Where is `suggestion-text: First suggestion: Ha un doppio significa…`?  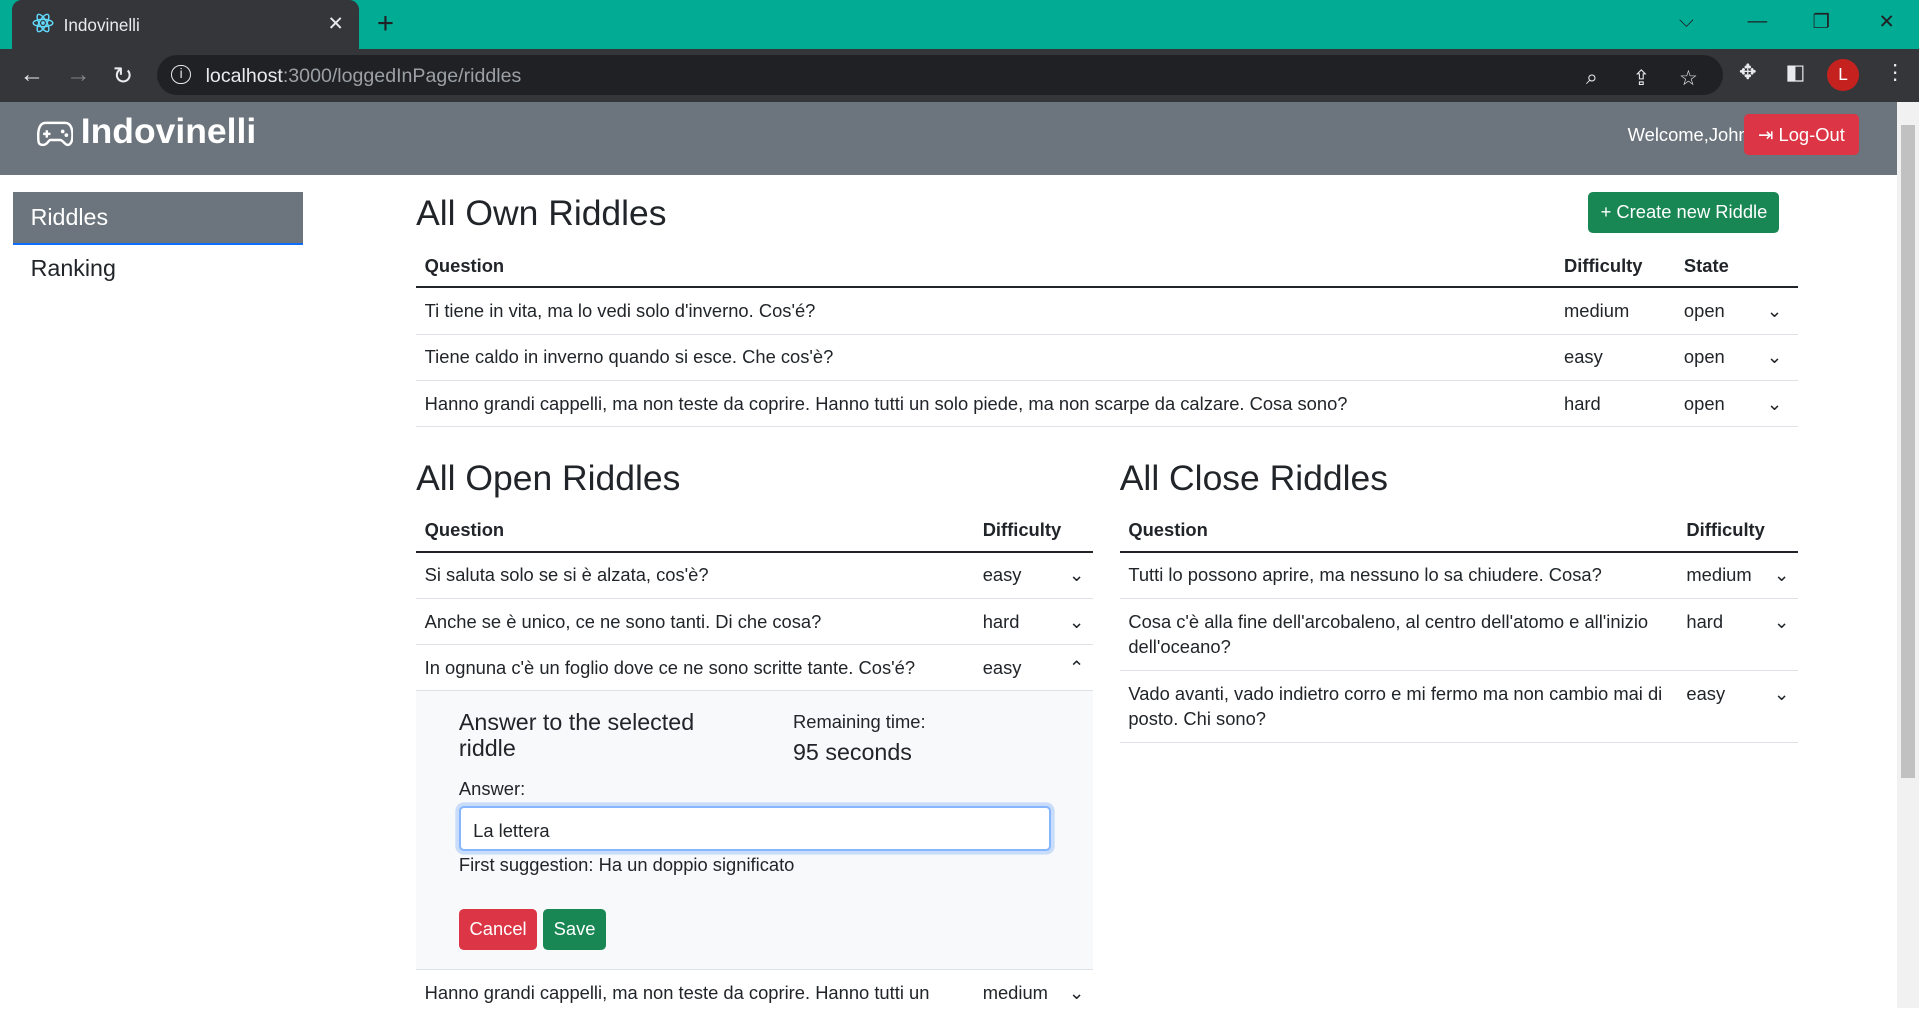
suggestion-text: First suggestion: Ha un doppio significa… is located at coordinates (626, 864).